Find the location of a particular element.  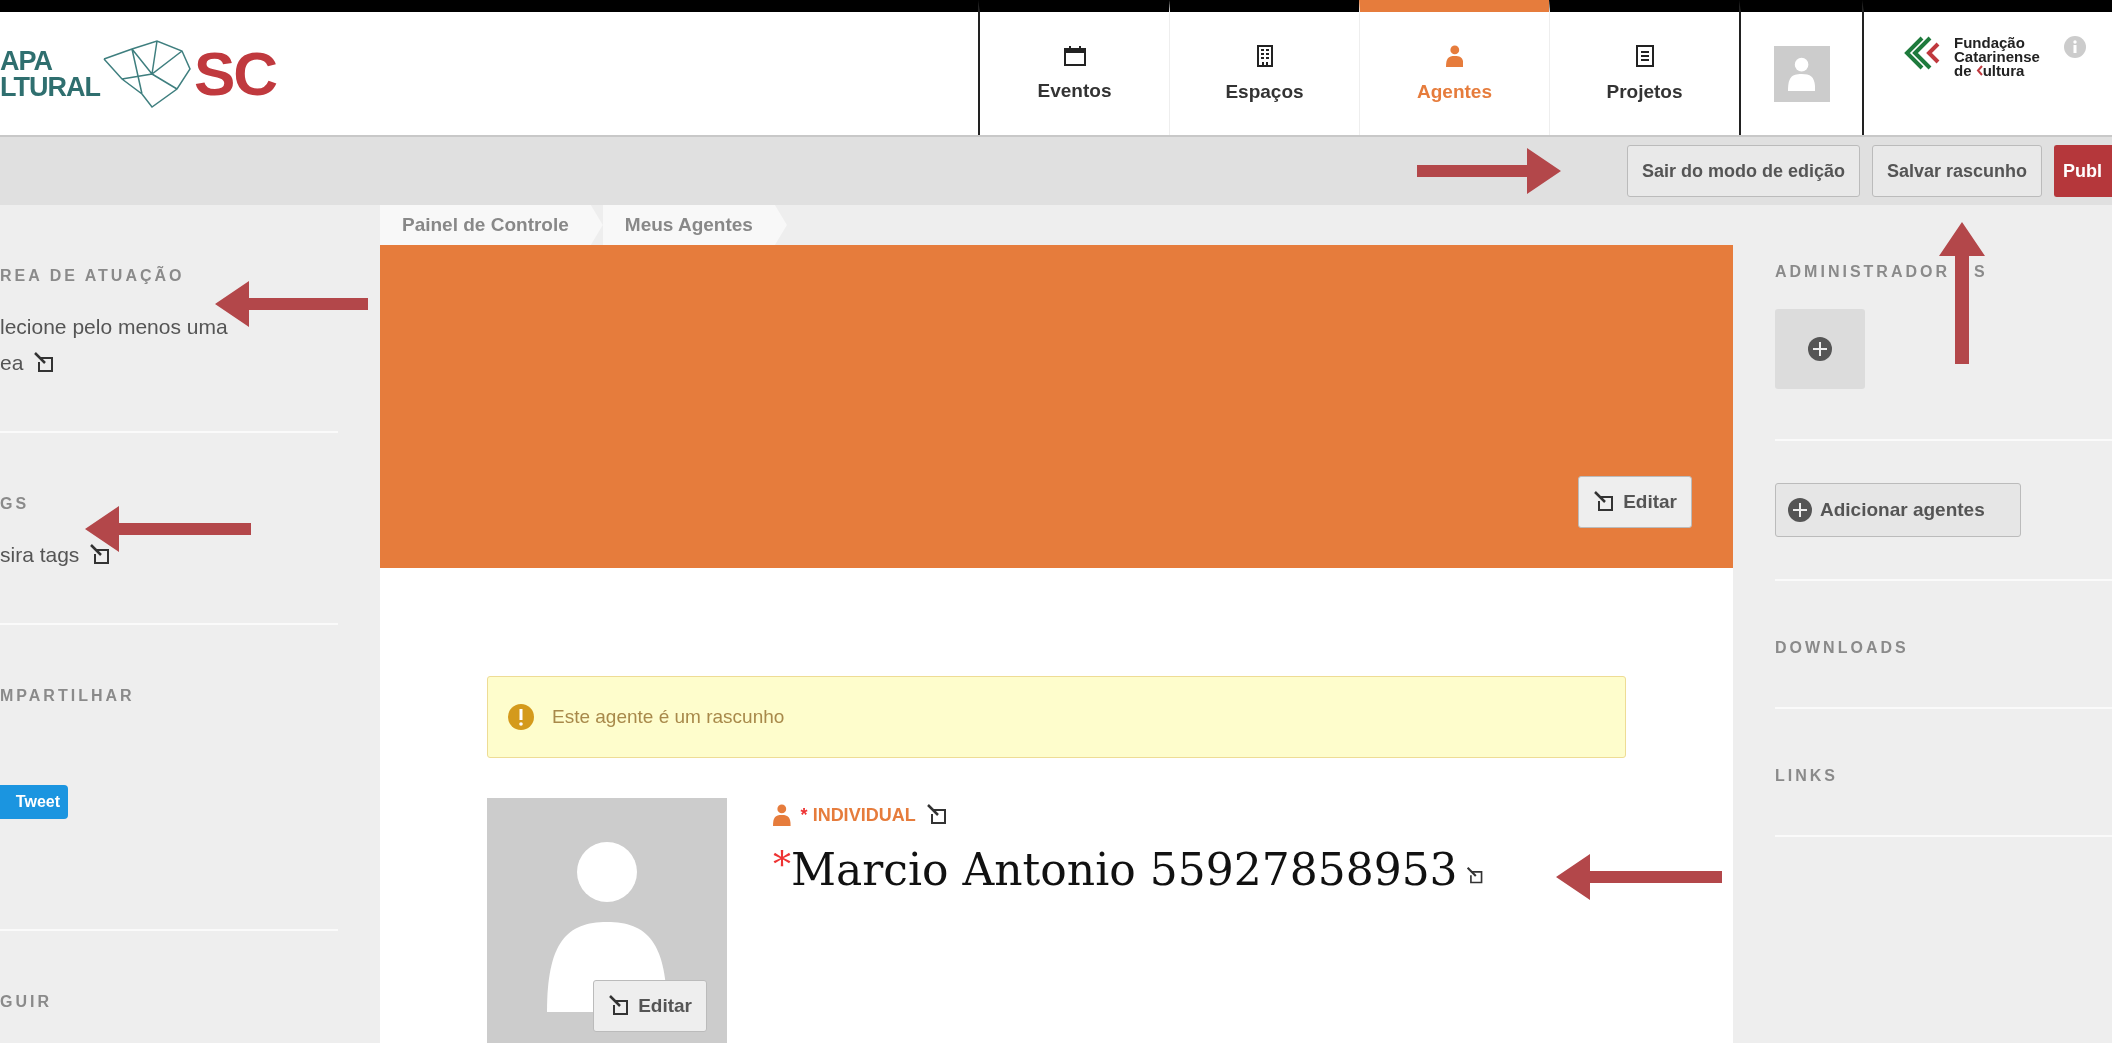

document-icon is located at coordinates (1644, 55).